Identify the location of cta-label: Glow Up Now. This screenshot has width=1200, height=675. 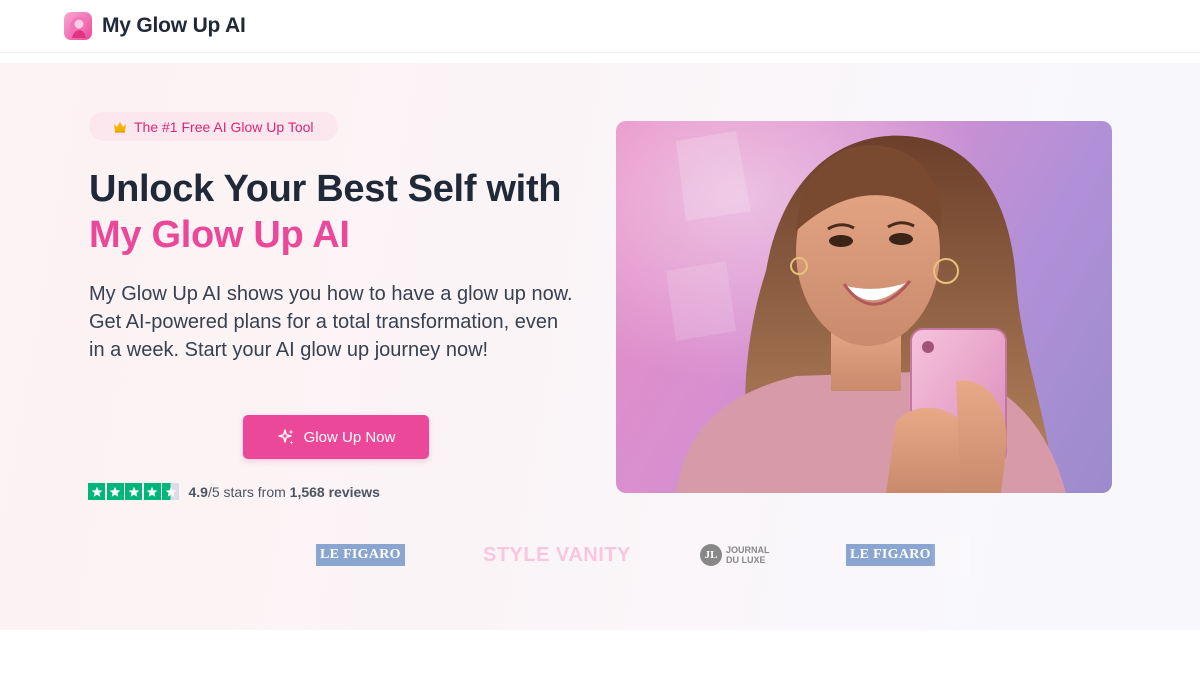
(349, 437).